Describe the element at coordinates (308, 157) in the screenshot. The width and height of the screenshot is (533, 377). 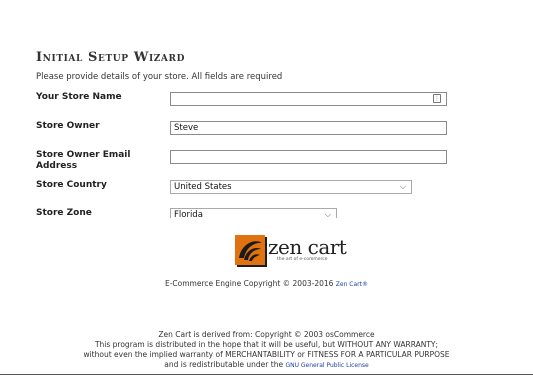
I see `owner-email-input` at that location.